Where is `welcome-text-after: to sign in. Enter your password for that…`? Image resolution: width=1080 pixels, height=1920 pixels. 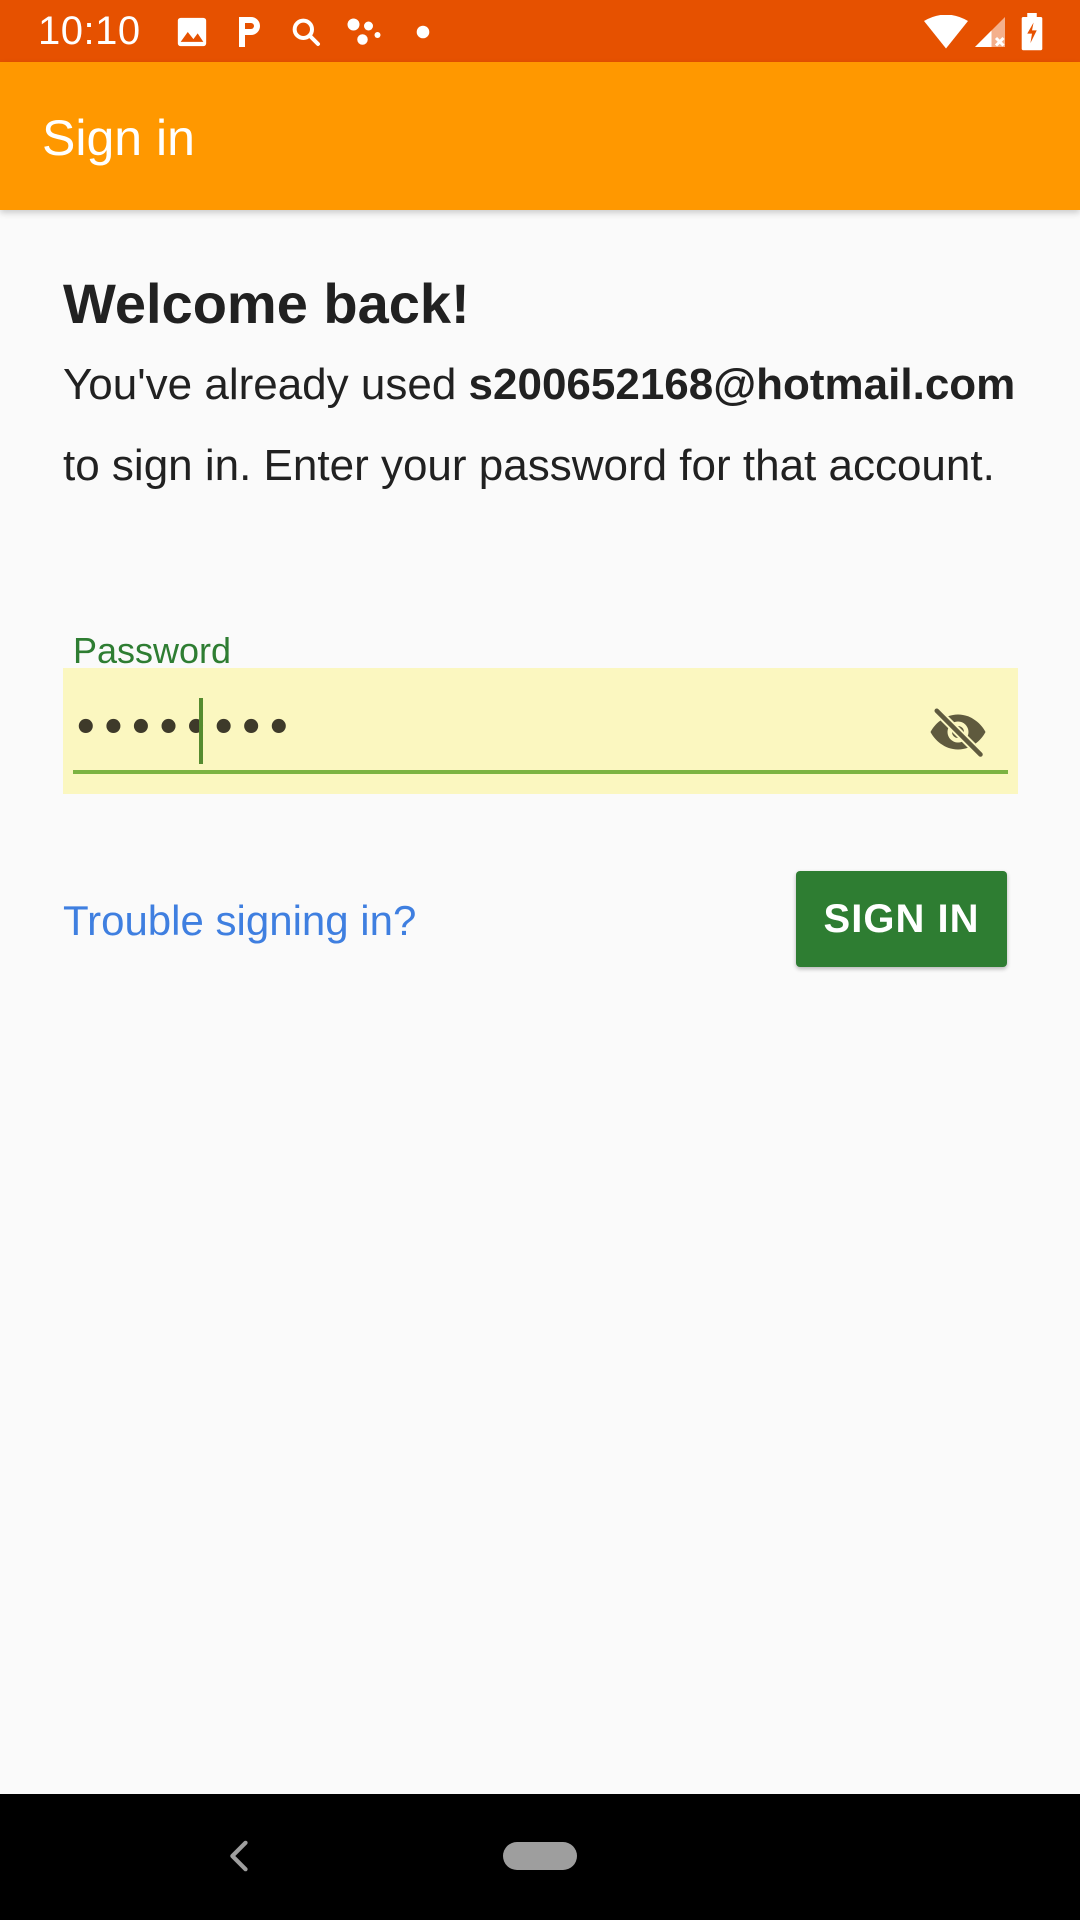
welcome-text-after: to sign in. Enter your password for that… is located at coordinates (529, 465).